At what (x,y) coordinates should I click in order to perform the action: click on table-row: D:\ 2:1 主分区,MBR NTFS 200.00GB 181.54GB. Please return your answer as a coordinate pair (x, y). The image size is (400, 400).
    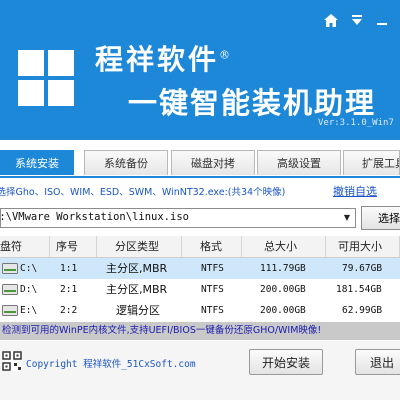
    Looking at the image, I should click on (200, 289).